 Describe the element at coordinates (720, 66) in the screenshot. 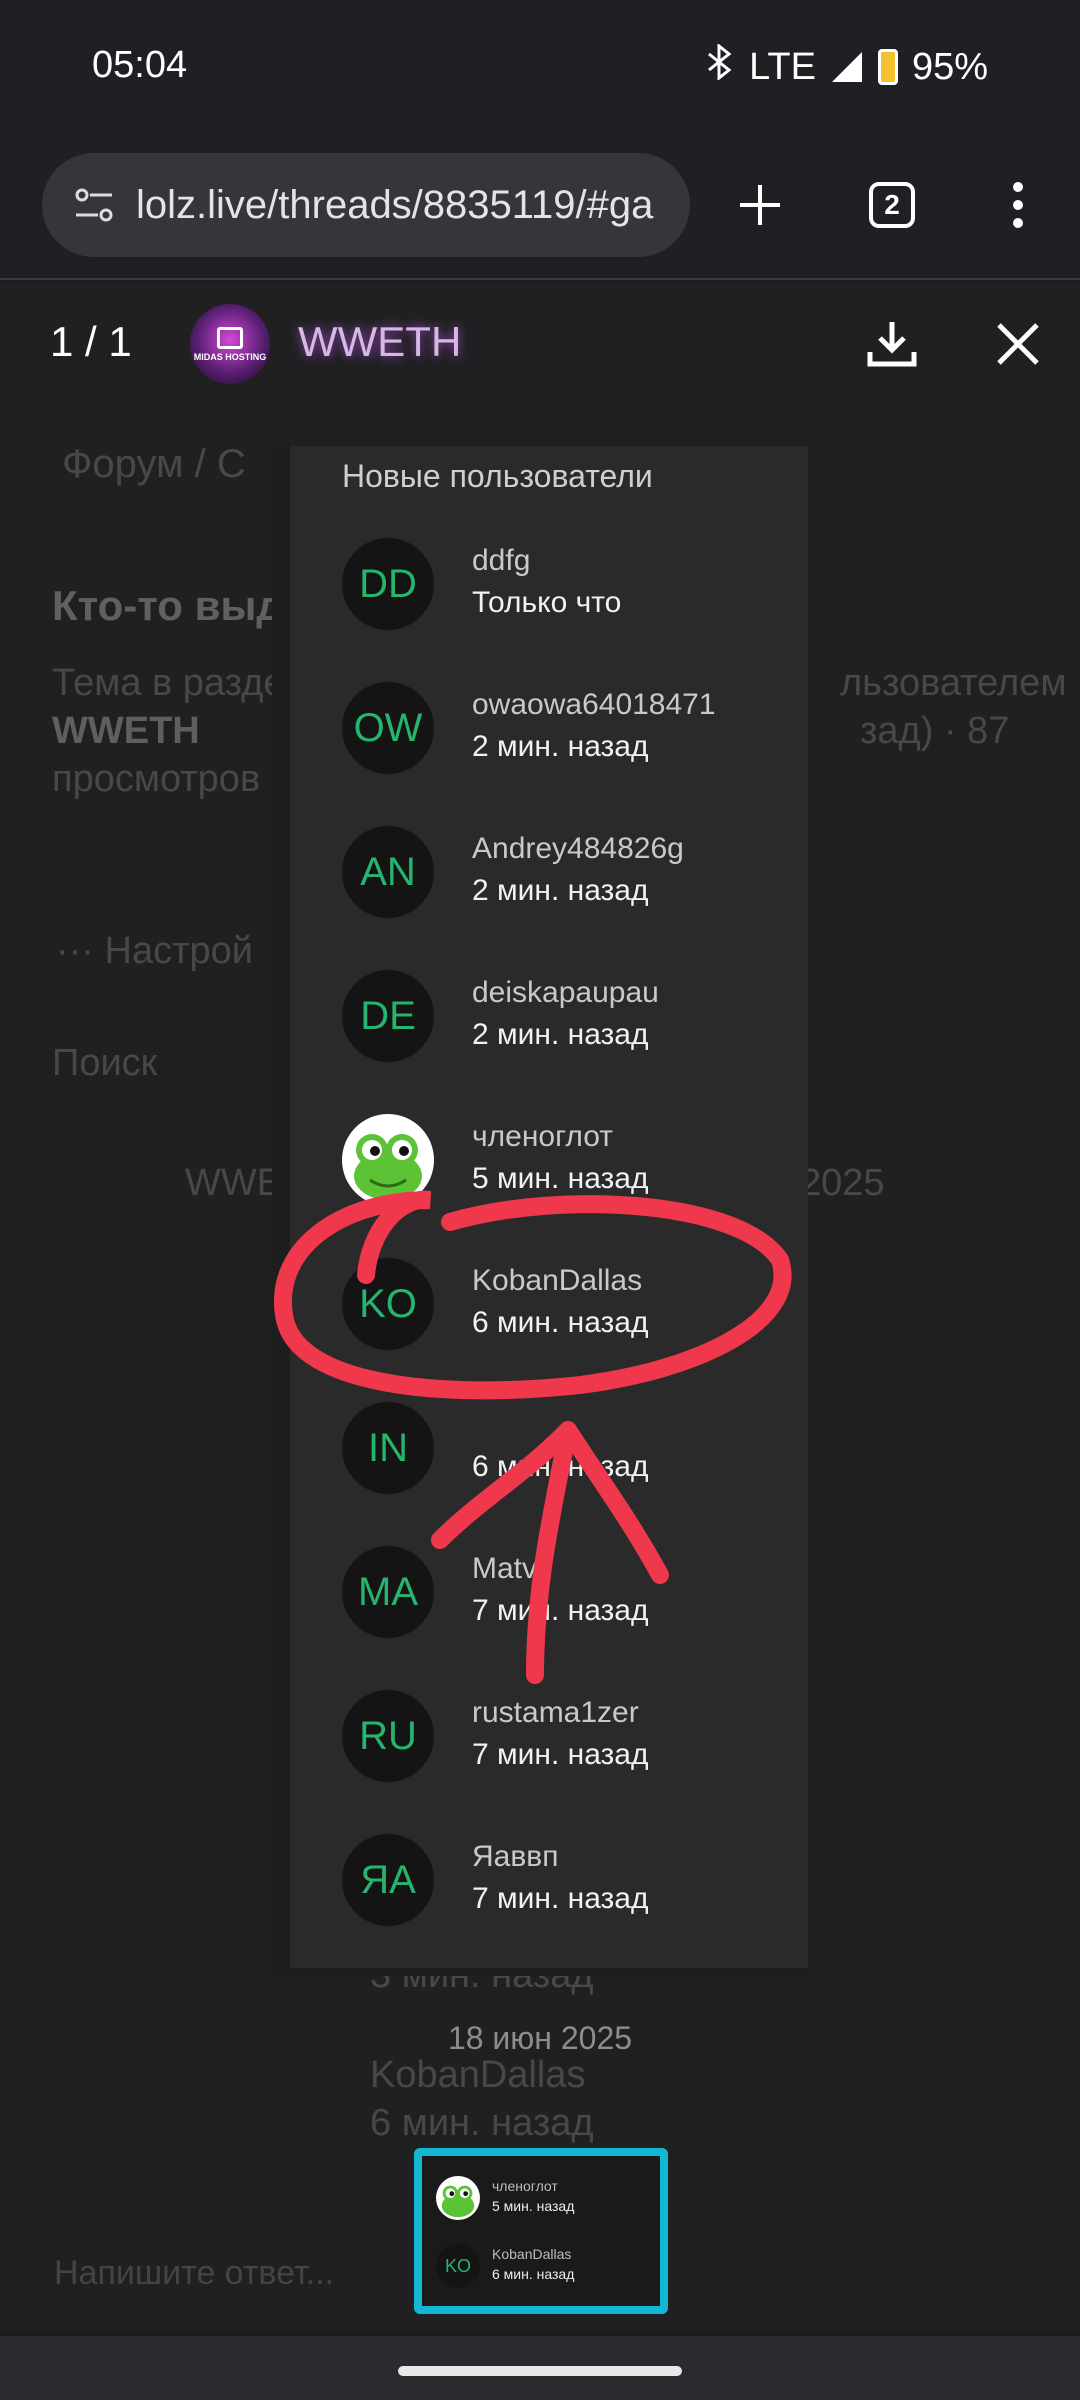

I see `bluetooth-icon` at that location.